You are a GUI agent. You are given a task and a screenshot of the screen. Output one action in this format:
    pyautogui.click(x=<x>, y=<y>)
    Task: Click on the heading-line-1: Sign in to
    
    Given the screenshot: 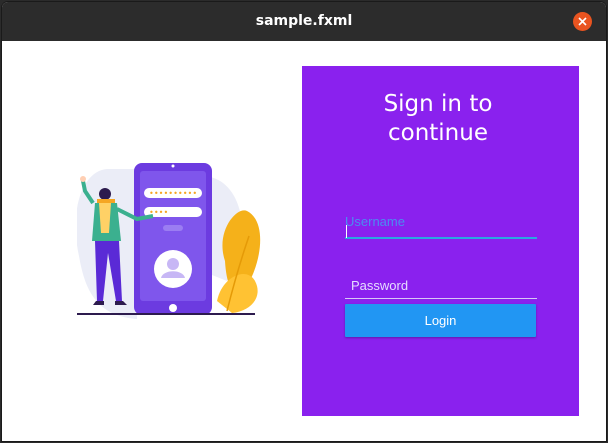 What is the action you would take?
    pyautogui.click(x=438, y=104)
    